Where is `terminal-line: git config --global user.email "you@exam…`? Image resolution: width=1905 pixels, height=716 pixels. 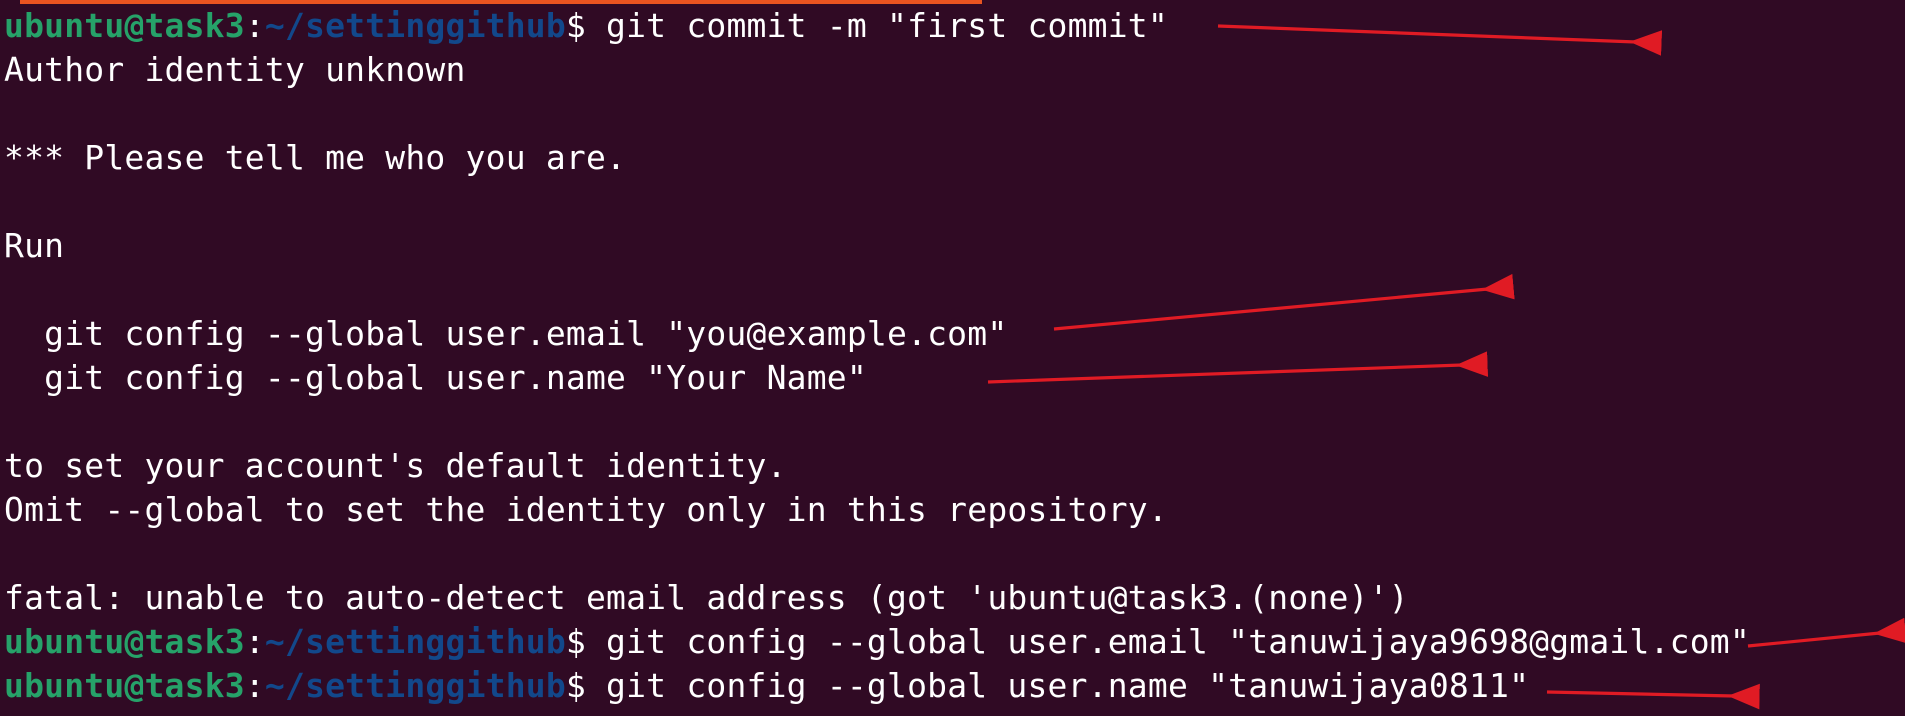
terminal-line: git config --global user.email "you@exam… is located at coordinates (506, 333).